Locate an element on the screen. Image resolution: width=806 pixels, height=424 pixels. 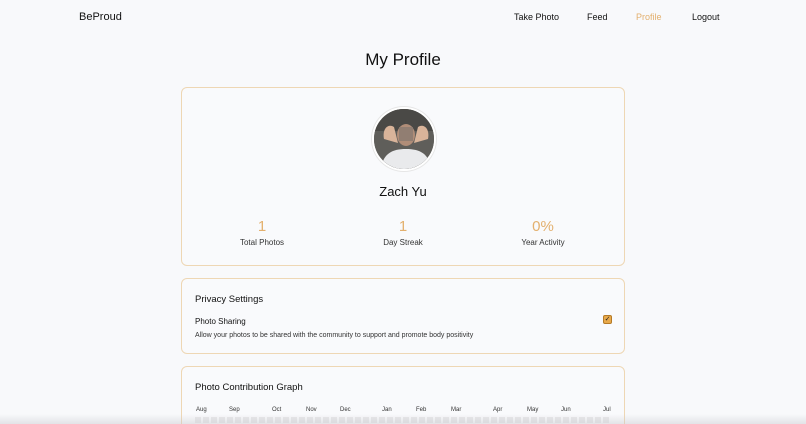
nav-take-photo: Take Photo is located at coordinates (536, 17).